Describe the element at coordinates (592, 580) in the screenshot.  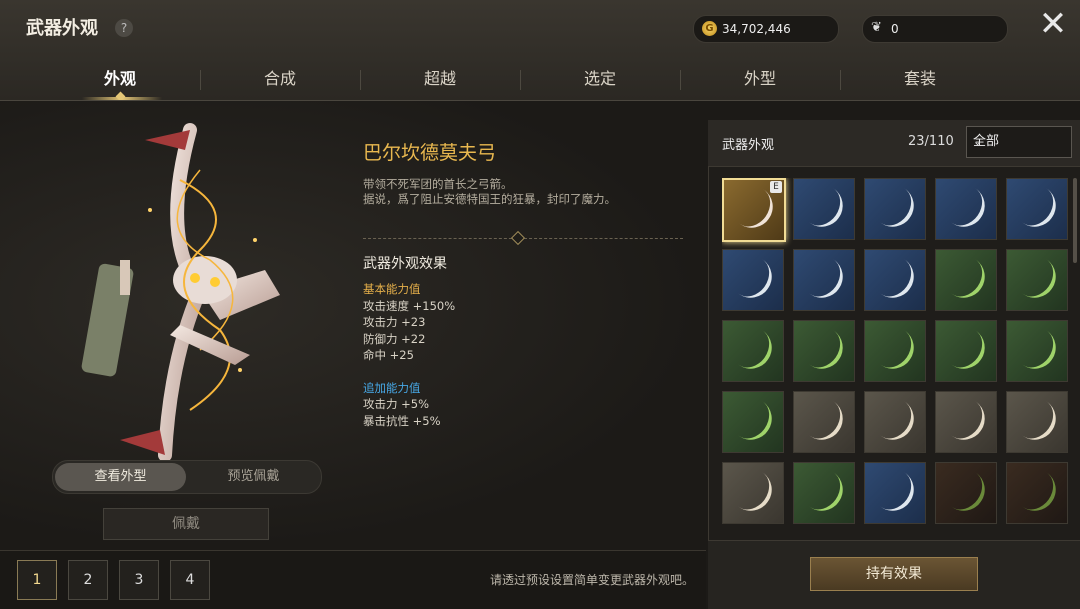
I see `preset-hint: 请透过预设设置简单变更武器外观吧。` at that location.